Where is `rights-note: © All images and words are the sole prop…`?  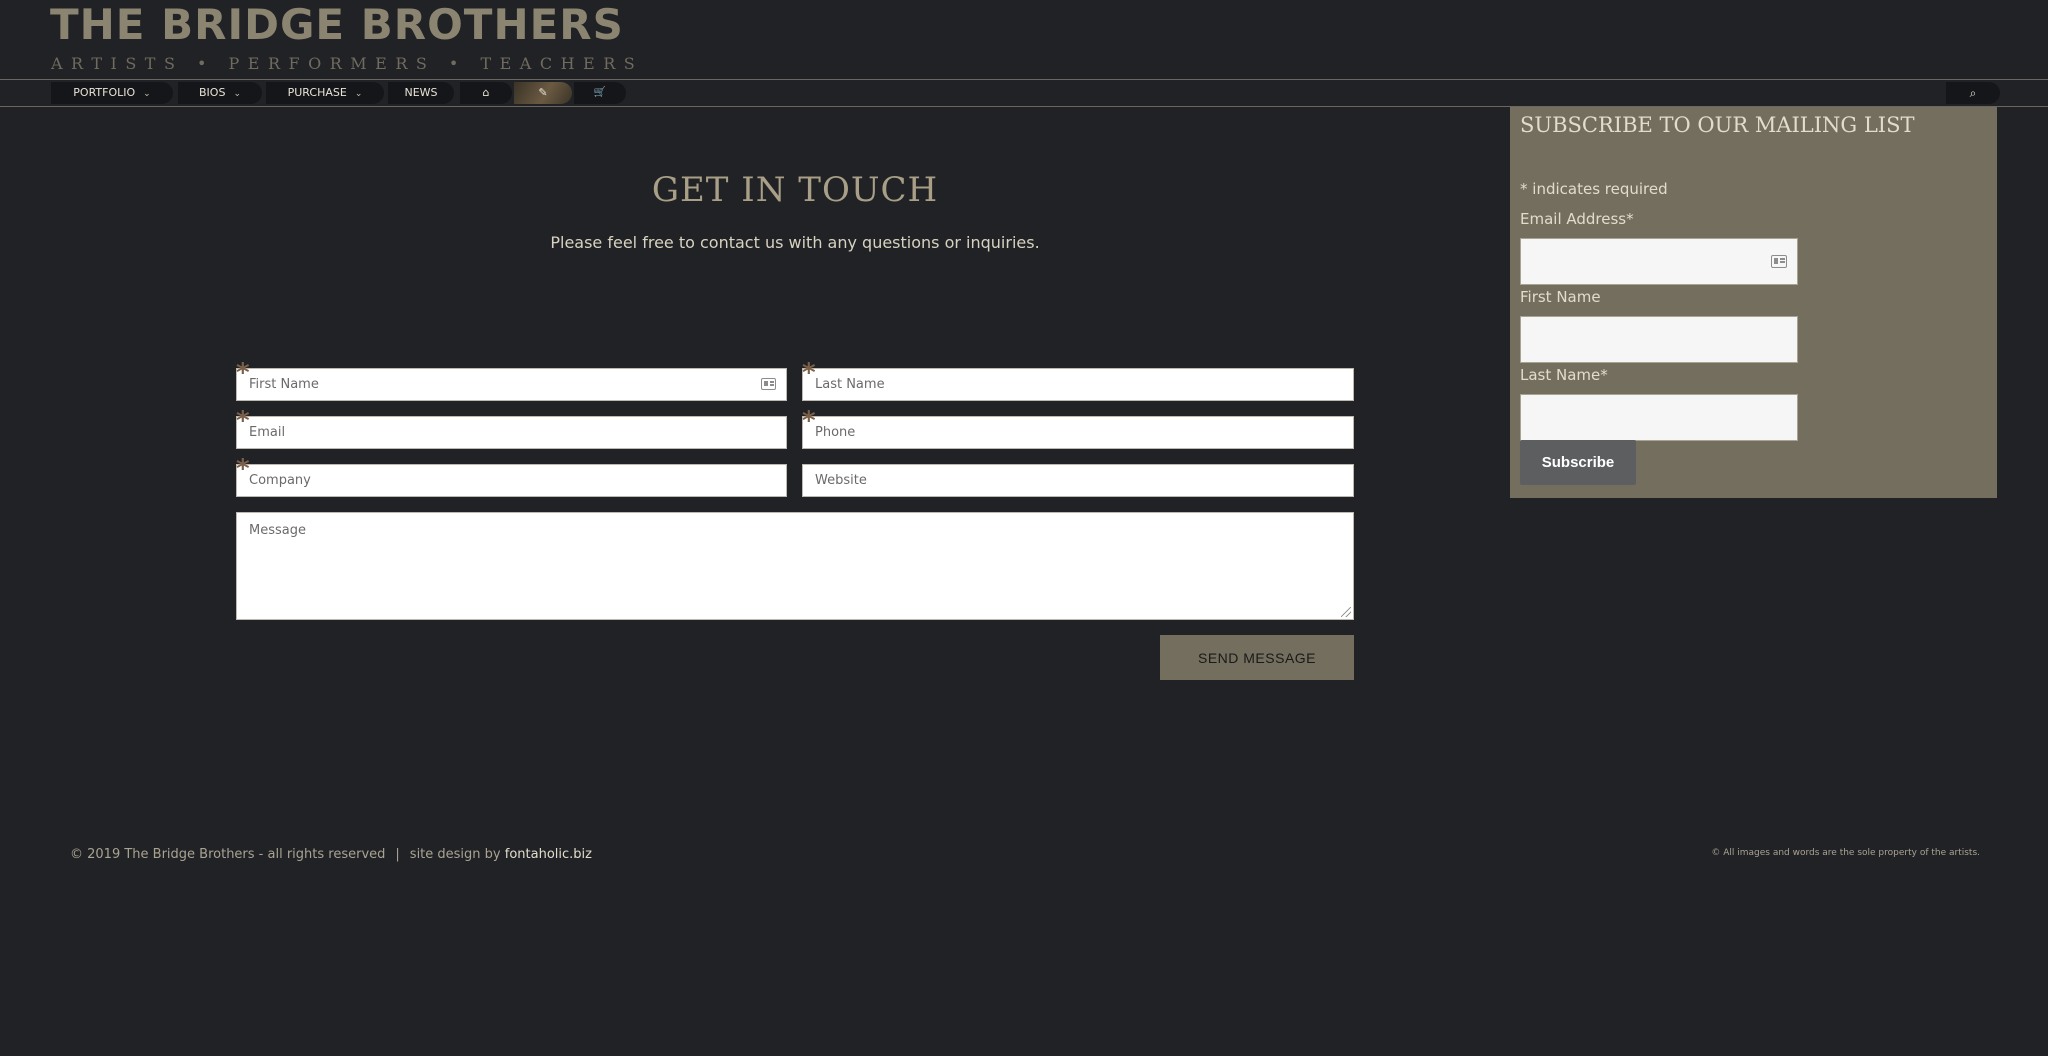
rights-note: © All images and words are the sole prop… is located at coordinates (1845, 853).